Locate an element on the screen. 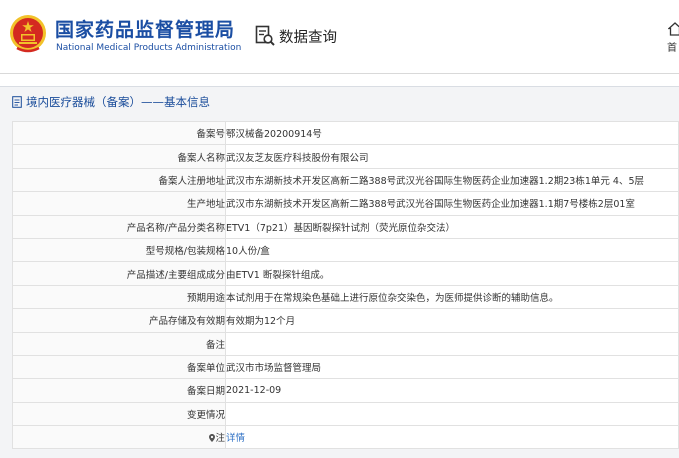  table-row: 预期用途 本试剂用于在常规染色基础上进行原位杂交染色，为医师提供诊断的辅助信息。 is located at coordinates (345, 297).